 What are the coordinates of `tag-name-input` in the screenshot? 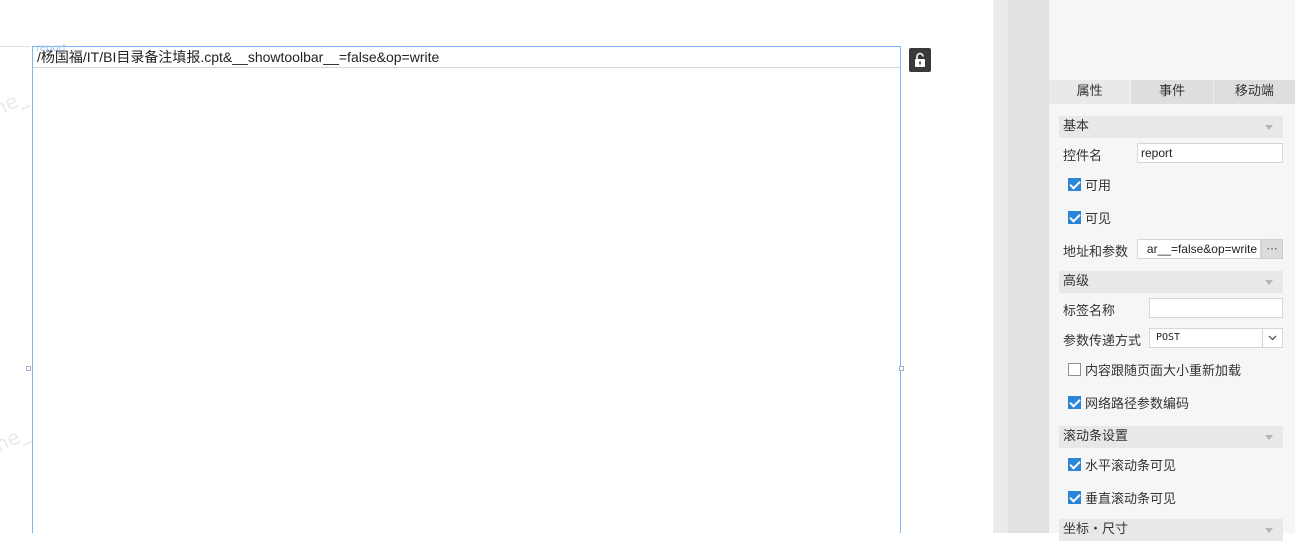 It's located at (1216, 308).